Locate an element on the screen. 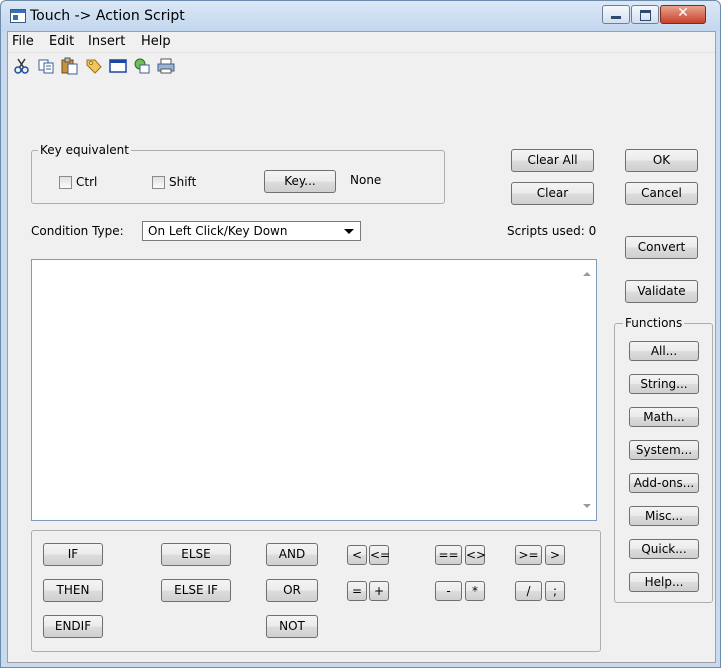 The height and width of the screenshot is (668, 721). key-equivalent-group: Key equivalent Ctrl Shift Key... None is located at coordinates (238, 173).